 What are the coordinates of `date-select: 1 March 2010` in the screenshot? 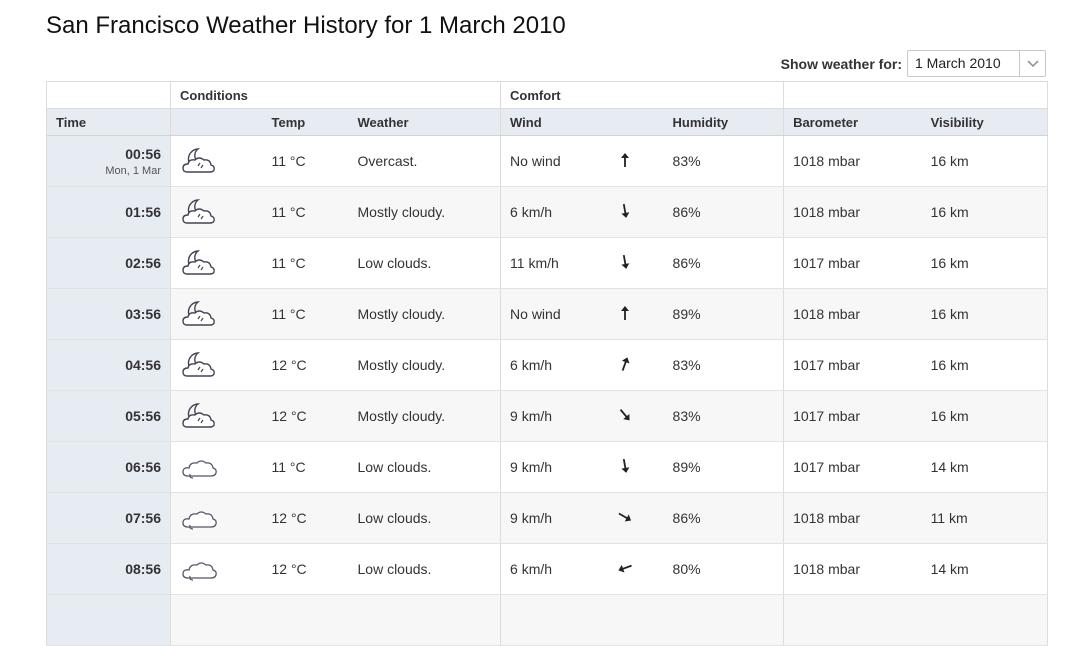 It's located at (976, 63).